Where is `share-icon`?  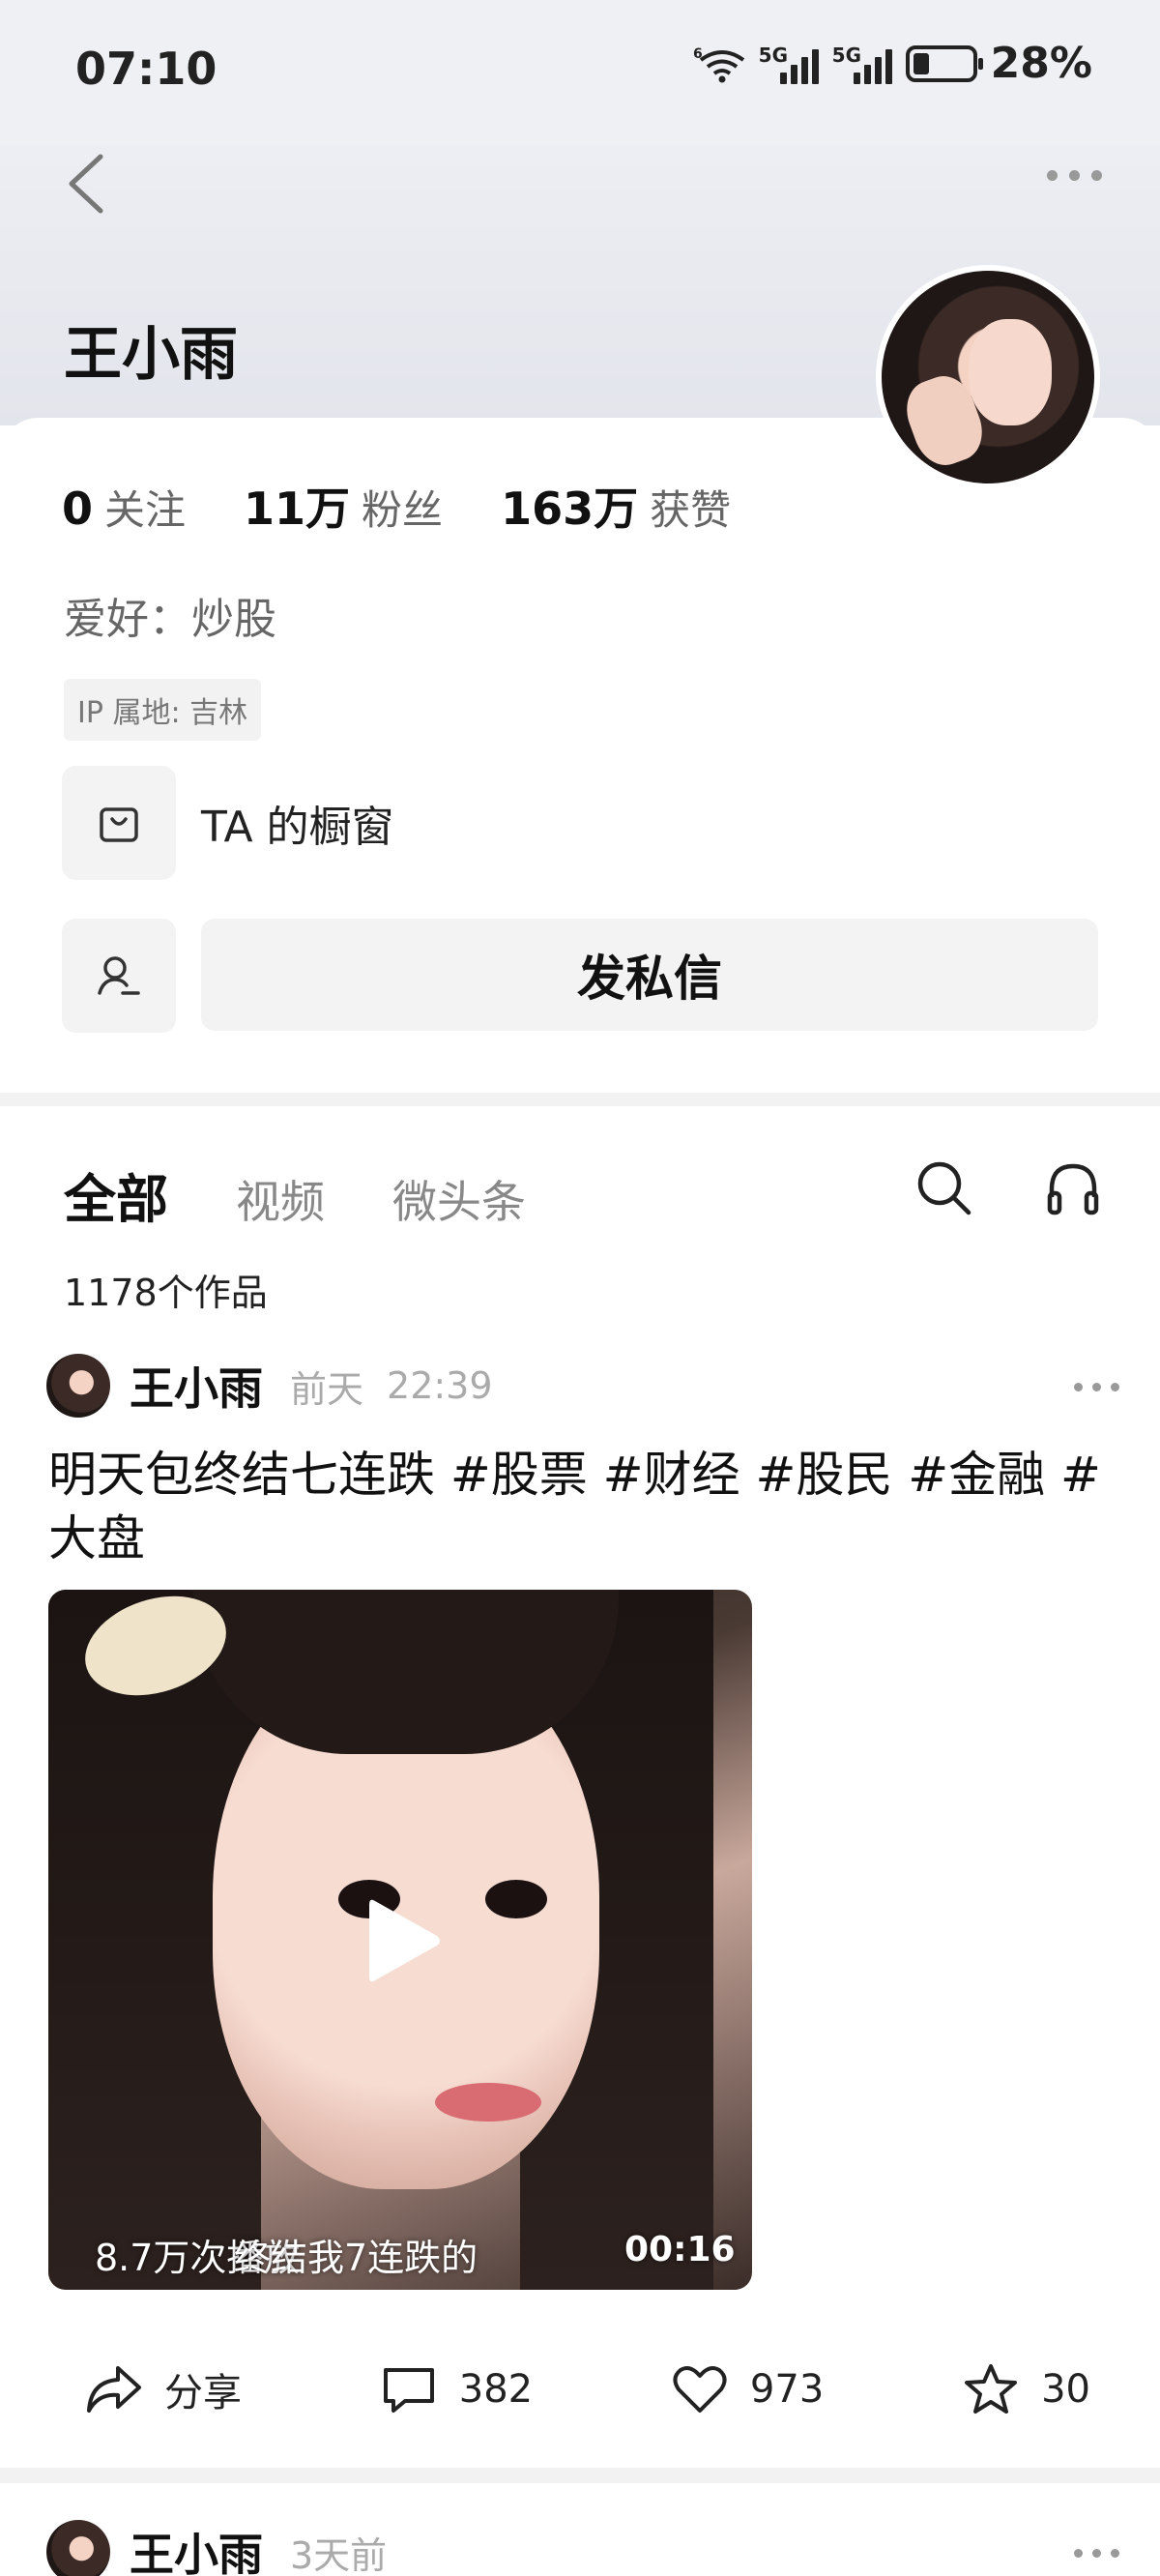
share-icon is located at coordinates (114, 2389).